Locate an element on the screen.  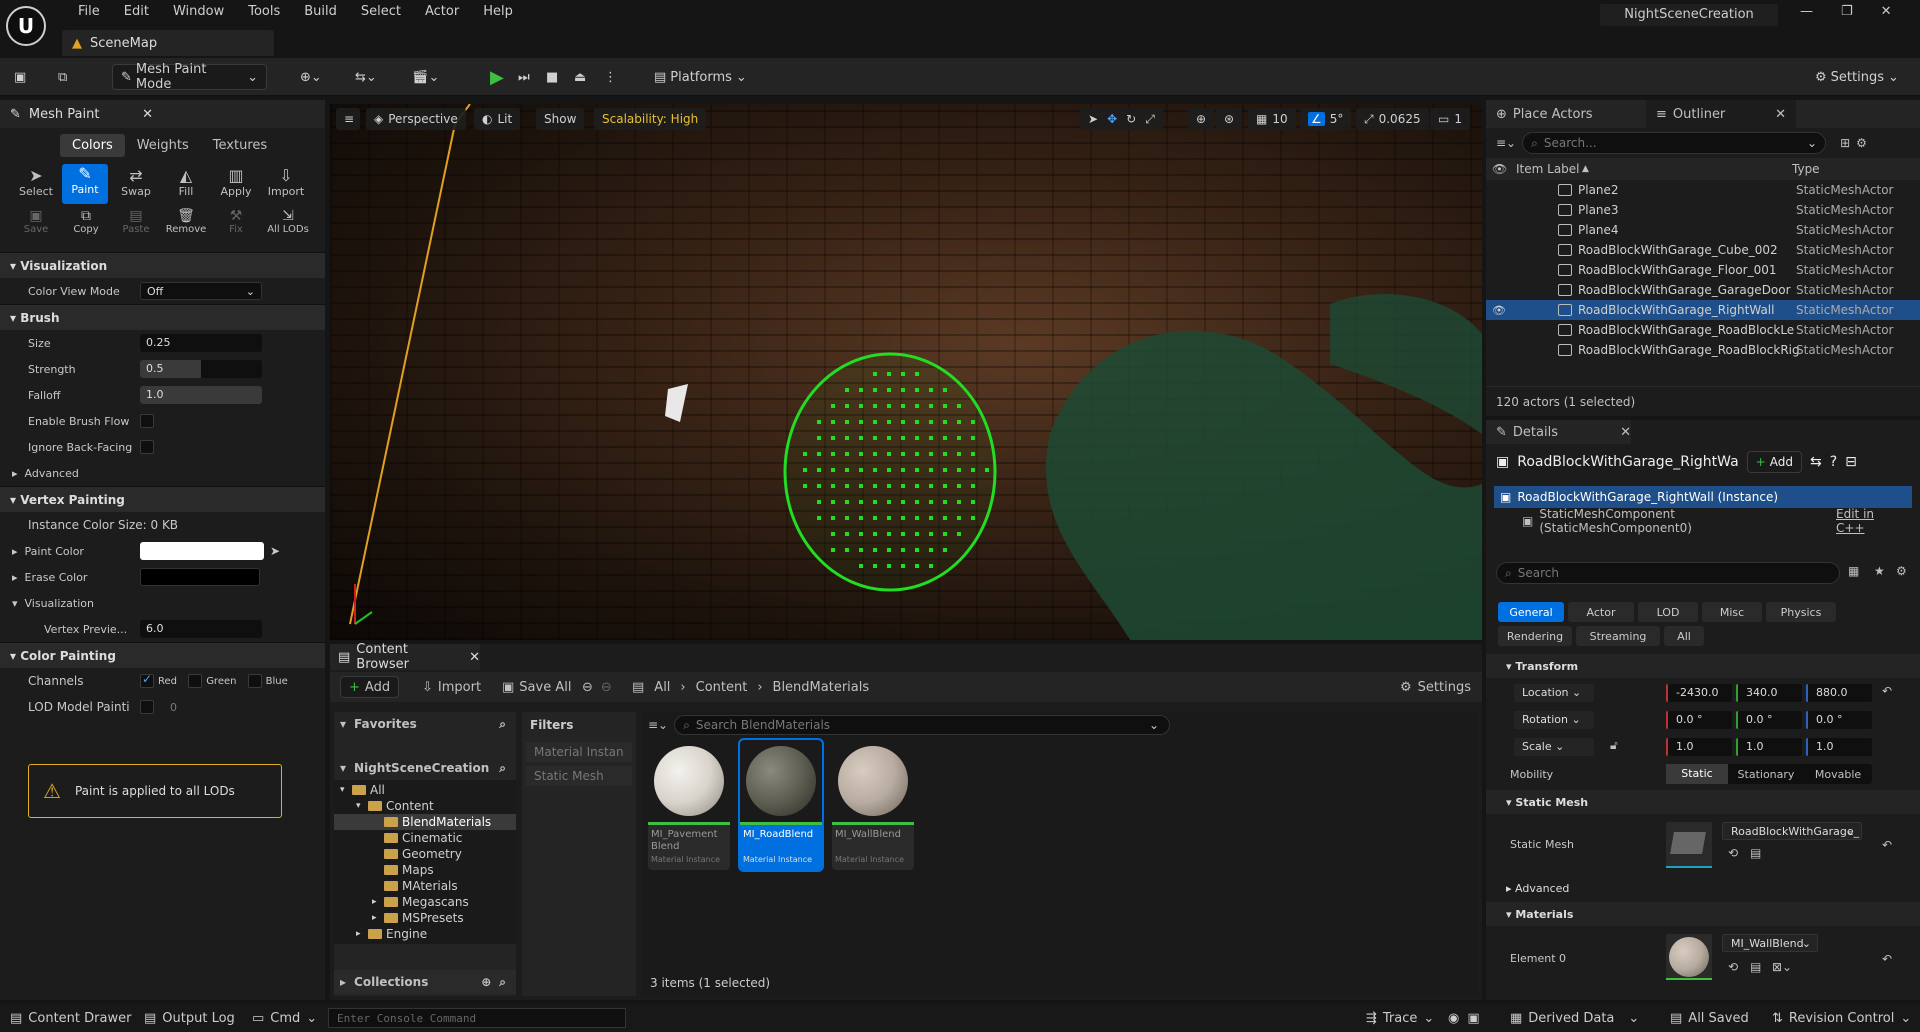
col-type: Type is located at coordinates (1806, 169).